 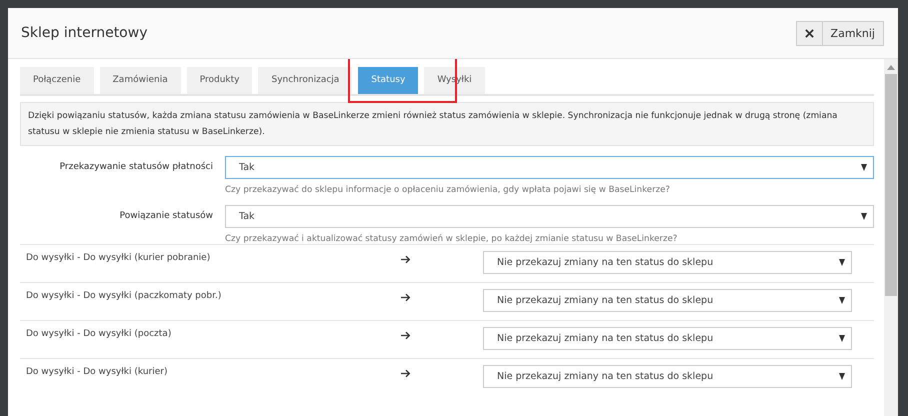 I want to click on status-name: Do wysyłki - Do wysyłki (paczkomaty pobr.), so click(x=124, y=295).